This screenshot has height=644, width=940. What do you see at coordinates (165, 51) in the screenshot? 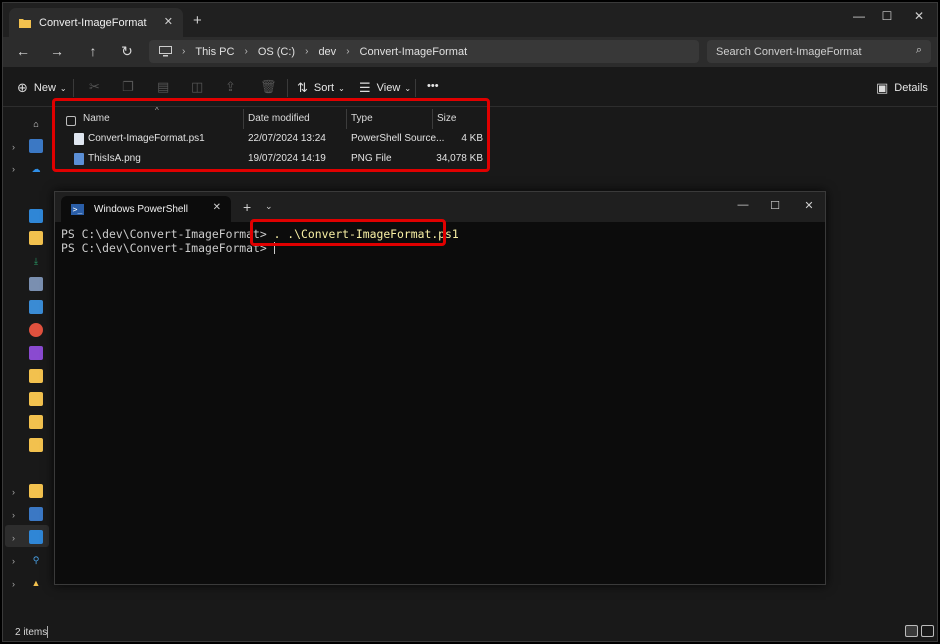
I see `computer-icon` at bounding box center [165, 51].